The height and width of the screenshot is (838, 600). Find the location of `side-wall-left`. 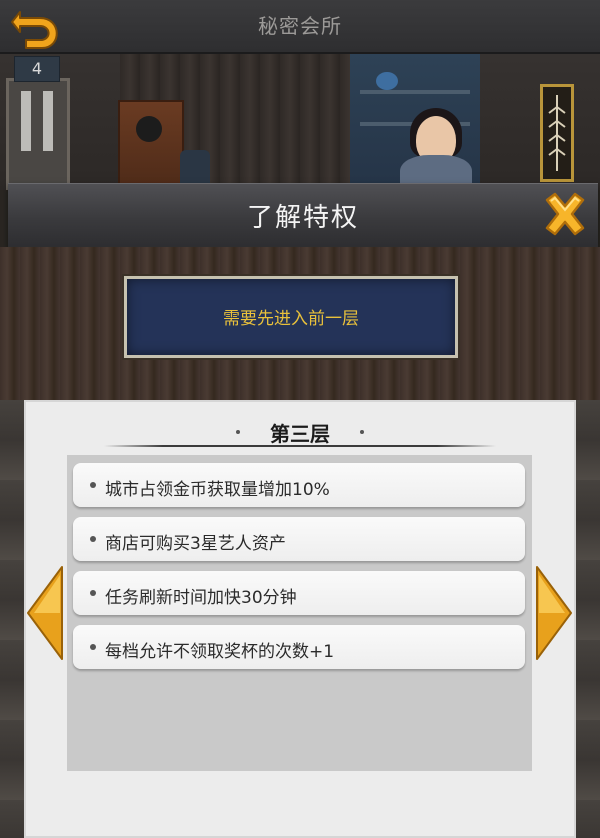

side-wall-left is located at coordinates (12, 619).